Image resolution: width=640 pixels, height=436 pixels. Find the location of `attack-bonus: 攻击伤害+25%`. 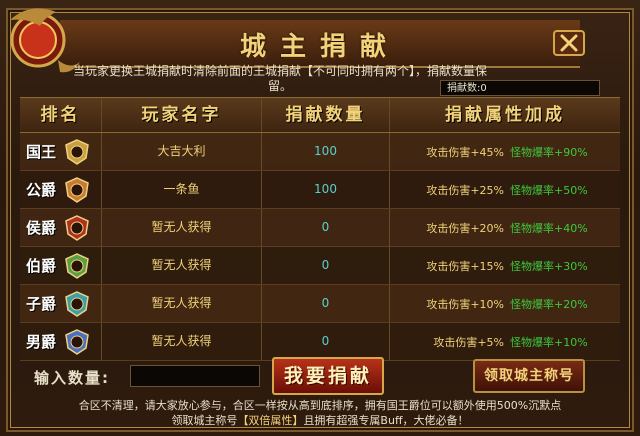

attack-bonus: 攻击伤害+25% is located at coordinates (465, 190).